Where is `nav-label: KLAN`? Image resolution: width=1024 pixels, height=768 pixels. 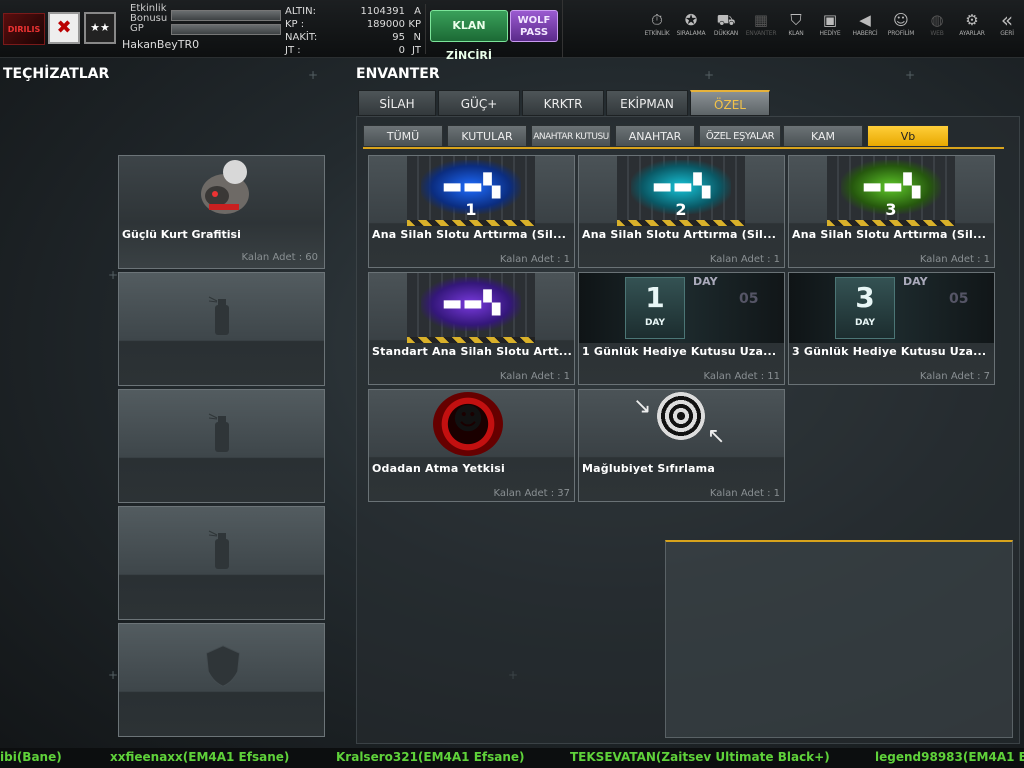 nav-label: KLAN is located at coordinates (796, 33).